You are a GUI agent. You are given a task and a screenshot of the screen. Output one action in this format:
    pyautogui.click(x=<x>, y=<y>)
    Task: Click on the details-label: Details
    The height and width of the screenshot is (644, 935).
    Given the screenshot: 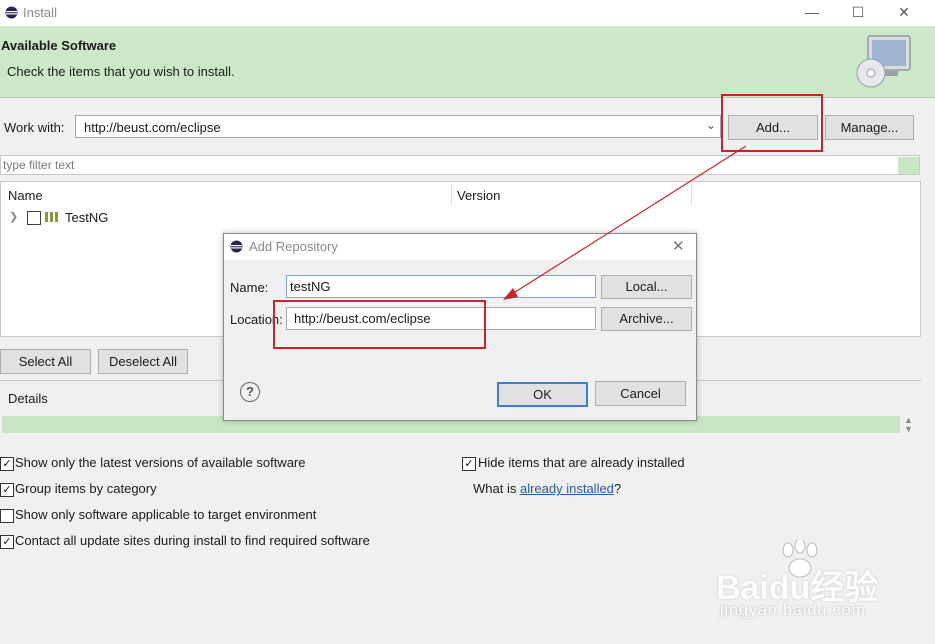 What is the action you would take?
    pyautogui.click(x=28, y=398)
    